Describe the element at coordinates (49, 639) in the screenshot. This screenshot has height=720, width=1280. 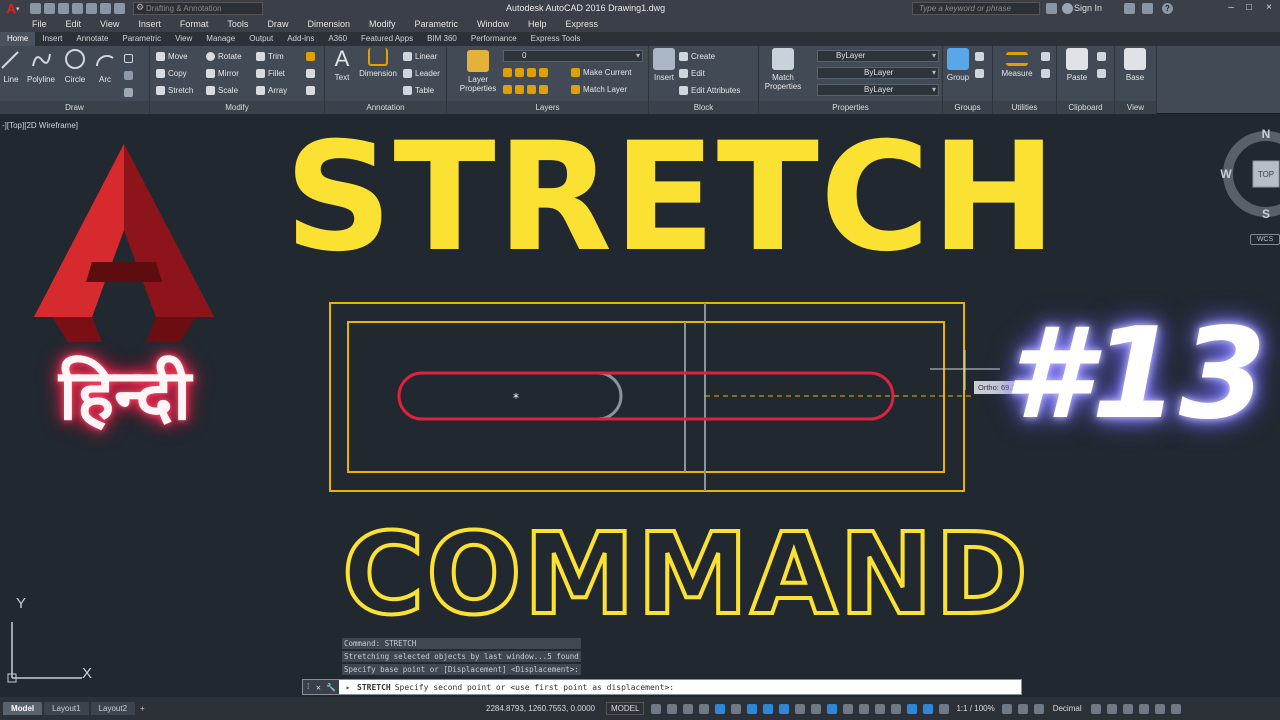
I see `ucs-icon: Y X` at that location.